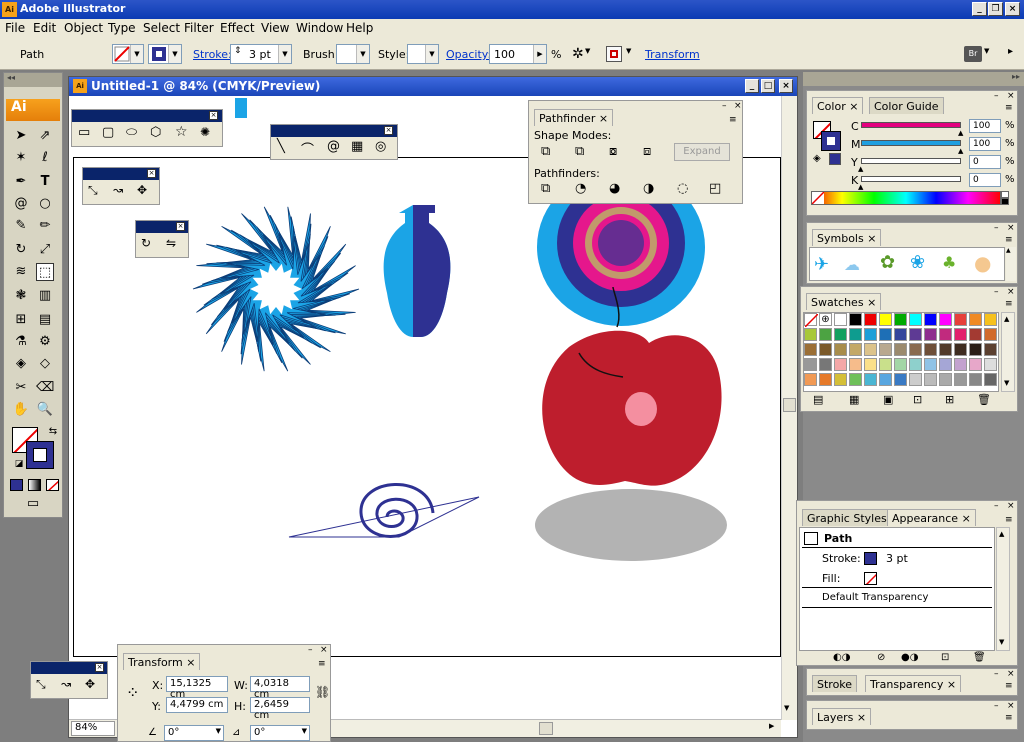 The image size is (1024, 742). I want to click on type-tool-icon: T, so click(45, 182).